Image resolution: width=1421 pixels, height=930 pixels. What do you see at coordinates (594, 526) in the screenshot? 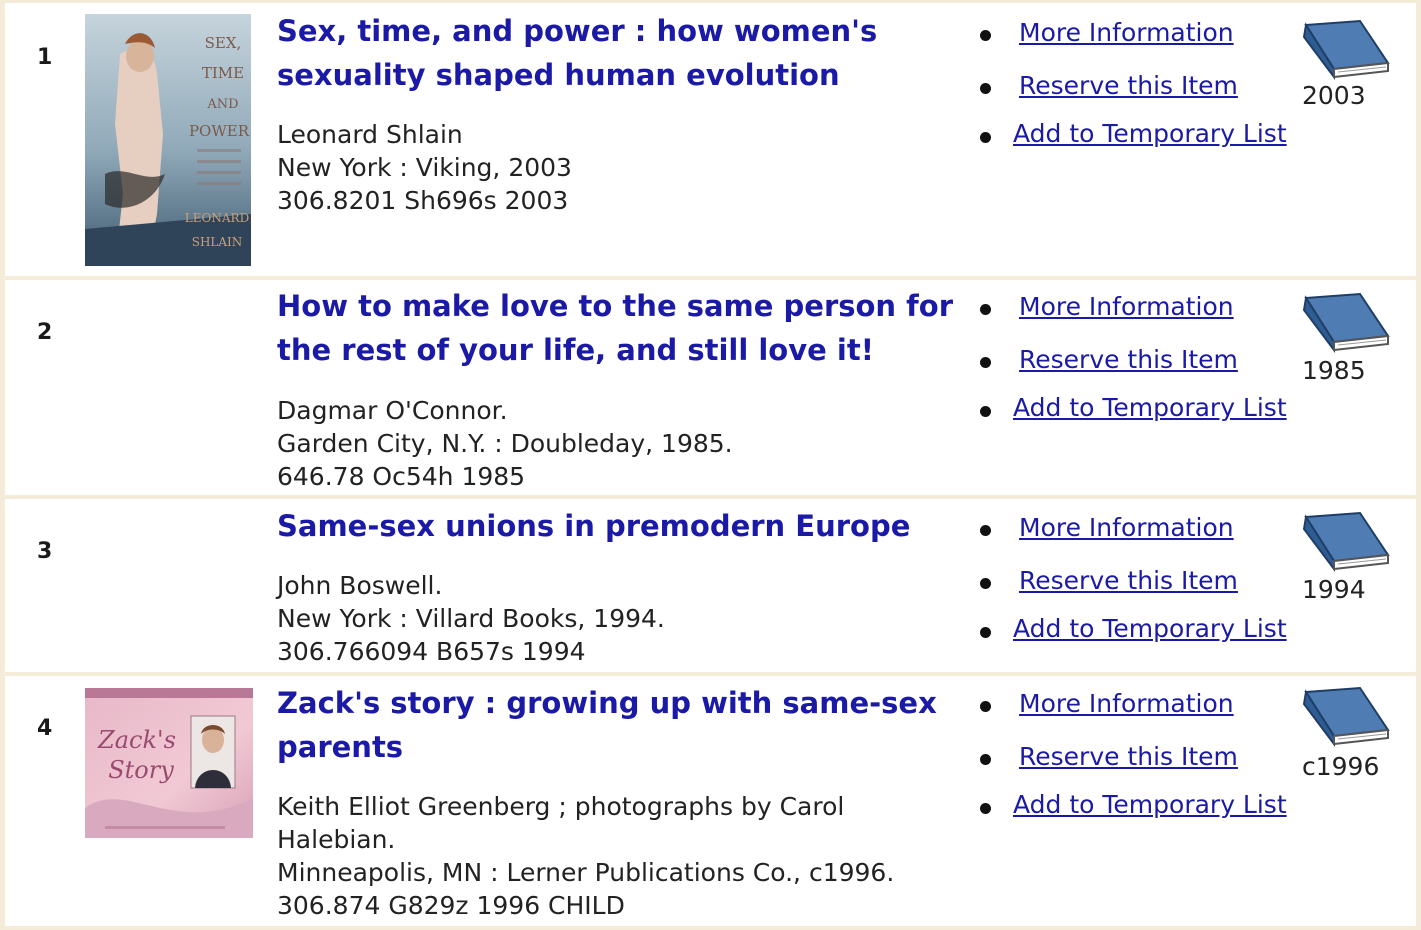
I see `title-line: Same-sex unions in premodern Europe` at bounding box center [594, 526].